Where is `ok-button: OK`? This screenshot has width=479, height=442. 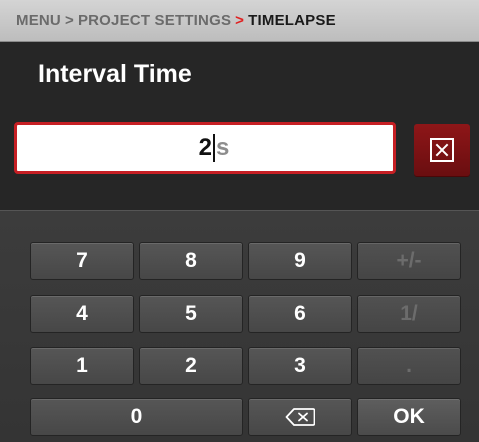 ok-button: OK is located at coordinates (409, 417).